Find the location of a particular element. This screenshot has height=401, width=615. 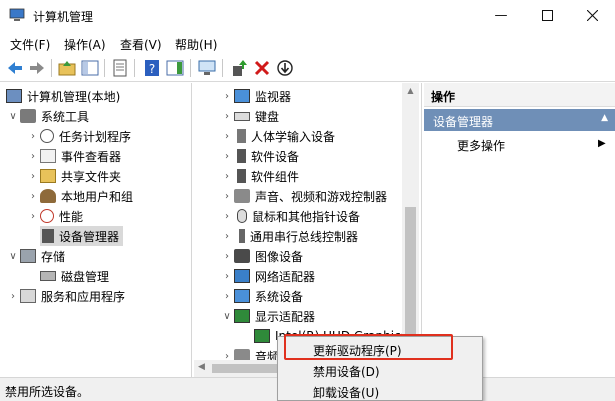

list-item: ∨ 显示适配器 is located at coordinates (267, 316).